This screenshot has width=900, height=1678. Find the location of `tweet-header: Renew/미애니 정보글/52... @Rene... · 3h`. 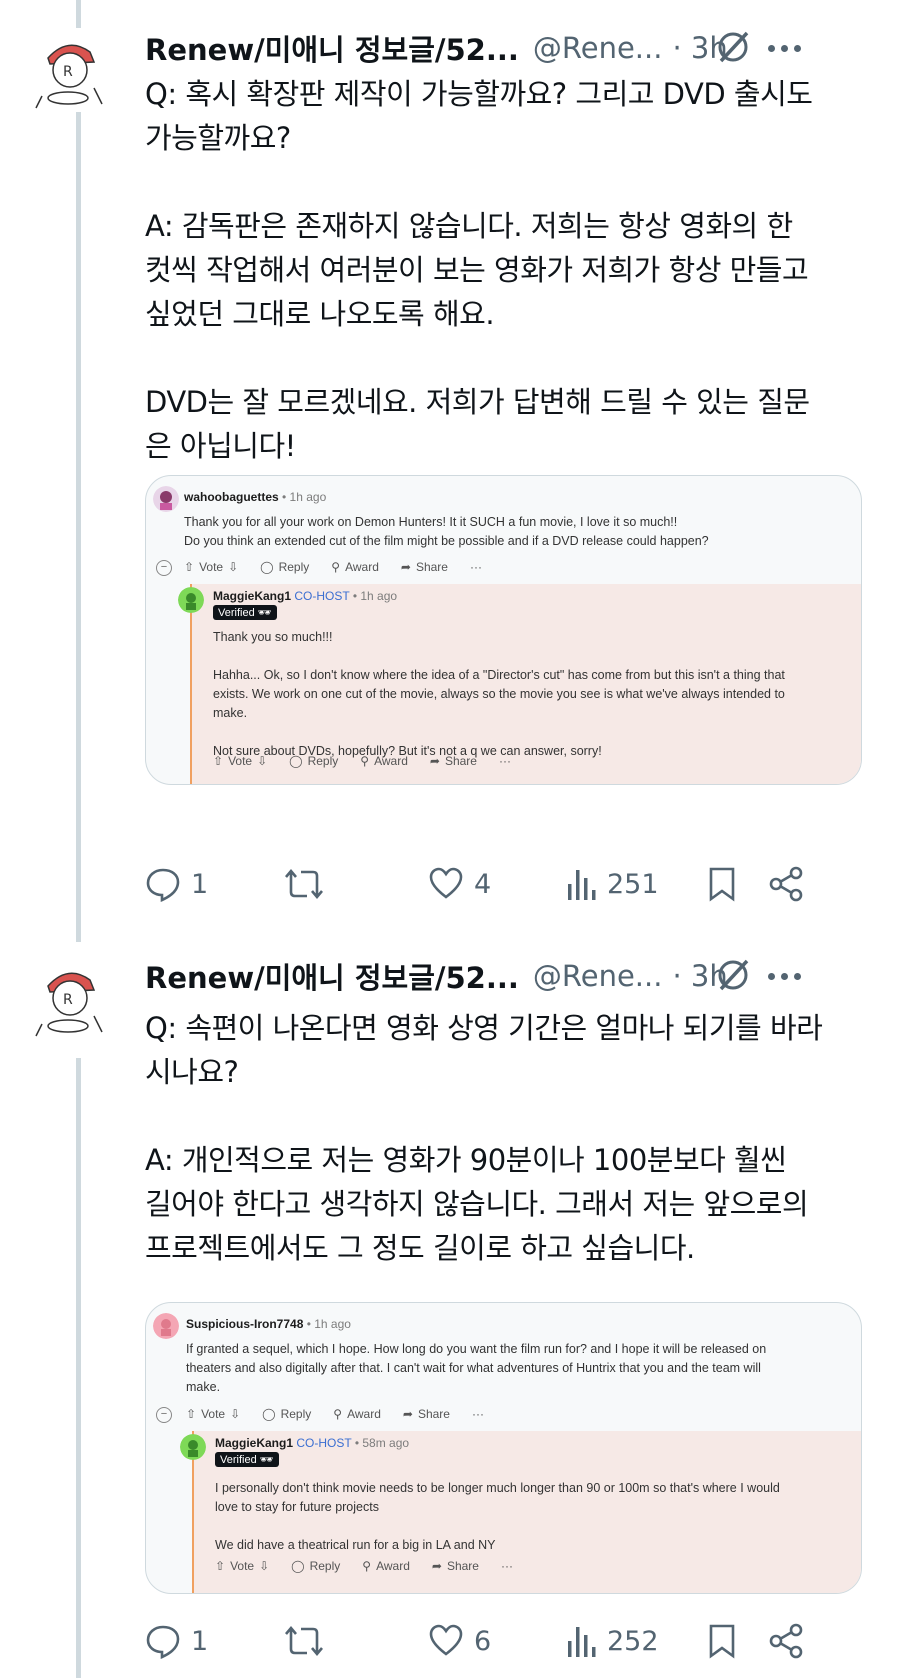

tweet-header: Renew/미애니 정보글/52... @Rene... · 3h is located at coordinates (436, 976).